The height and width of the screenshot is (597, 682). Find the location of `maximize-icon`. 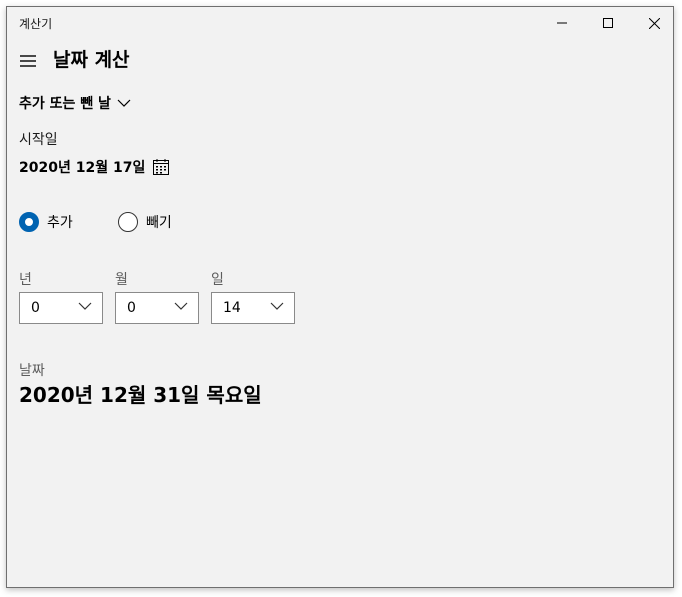

maximize-icon is located at coordinates (608, 23).